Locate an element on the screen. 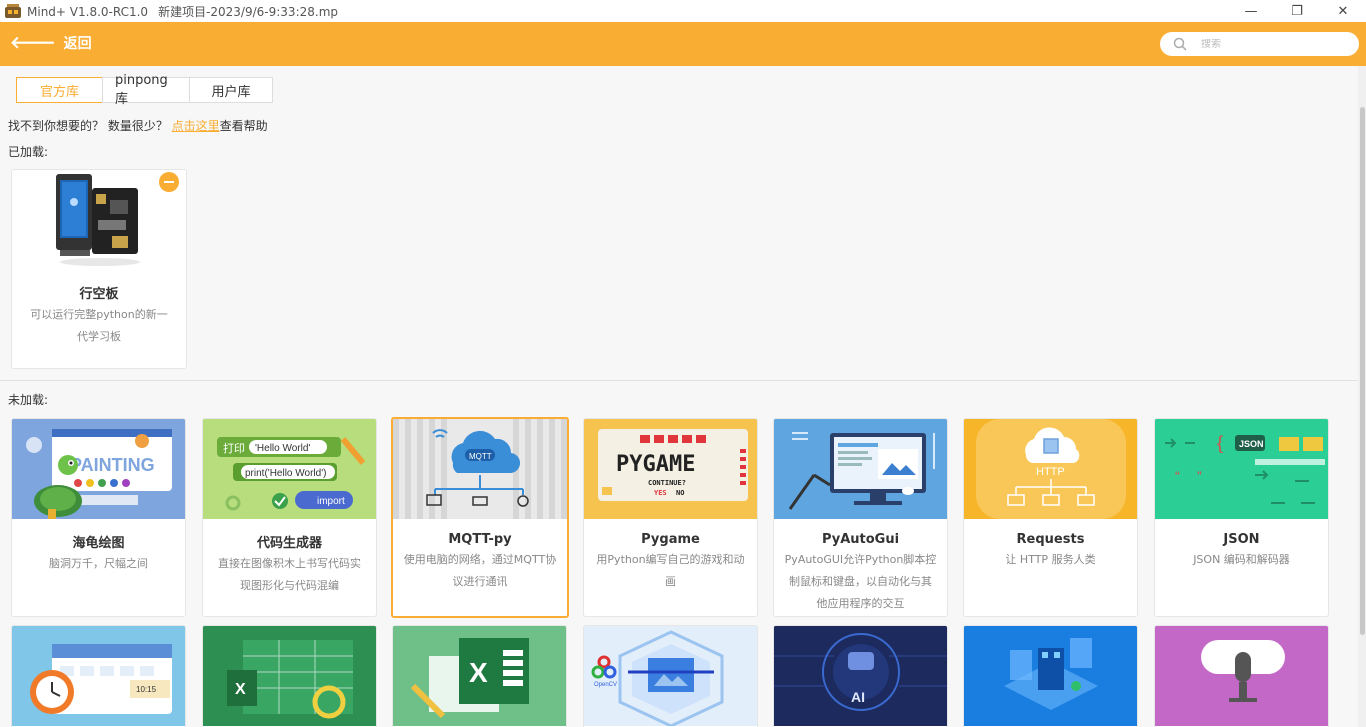 This screenshot has width=1366, height=727. remove-extension-button is located at coordinates (169, 182).